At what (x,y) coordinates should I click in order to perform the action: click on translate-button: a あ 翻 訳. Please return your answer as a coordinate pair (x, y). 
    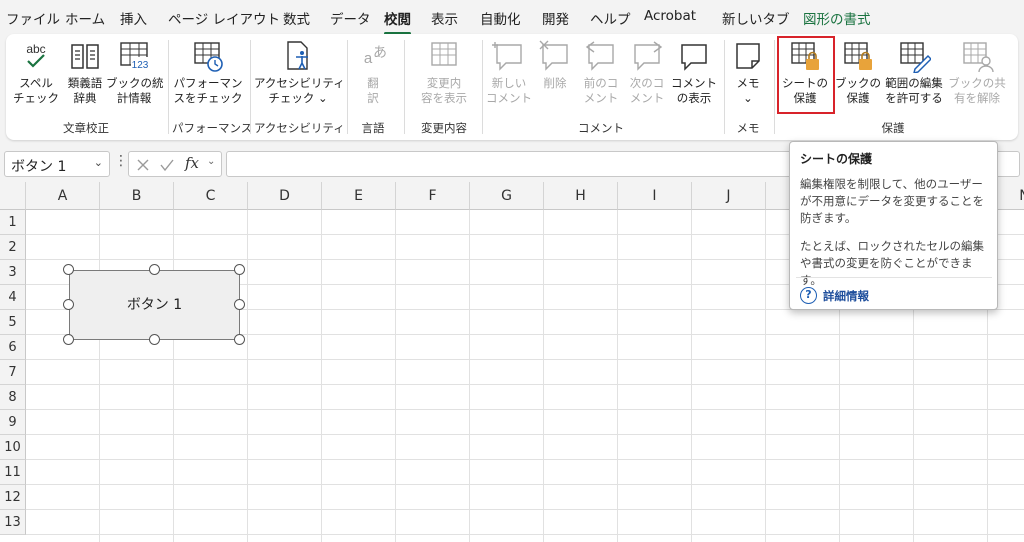
    Looking at the image, I should click on (373, 72).